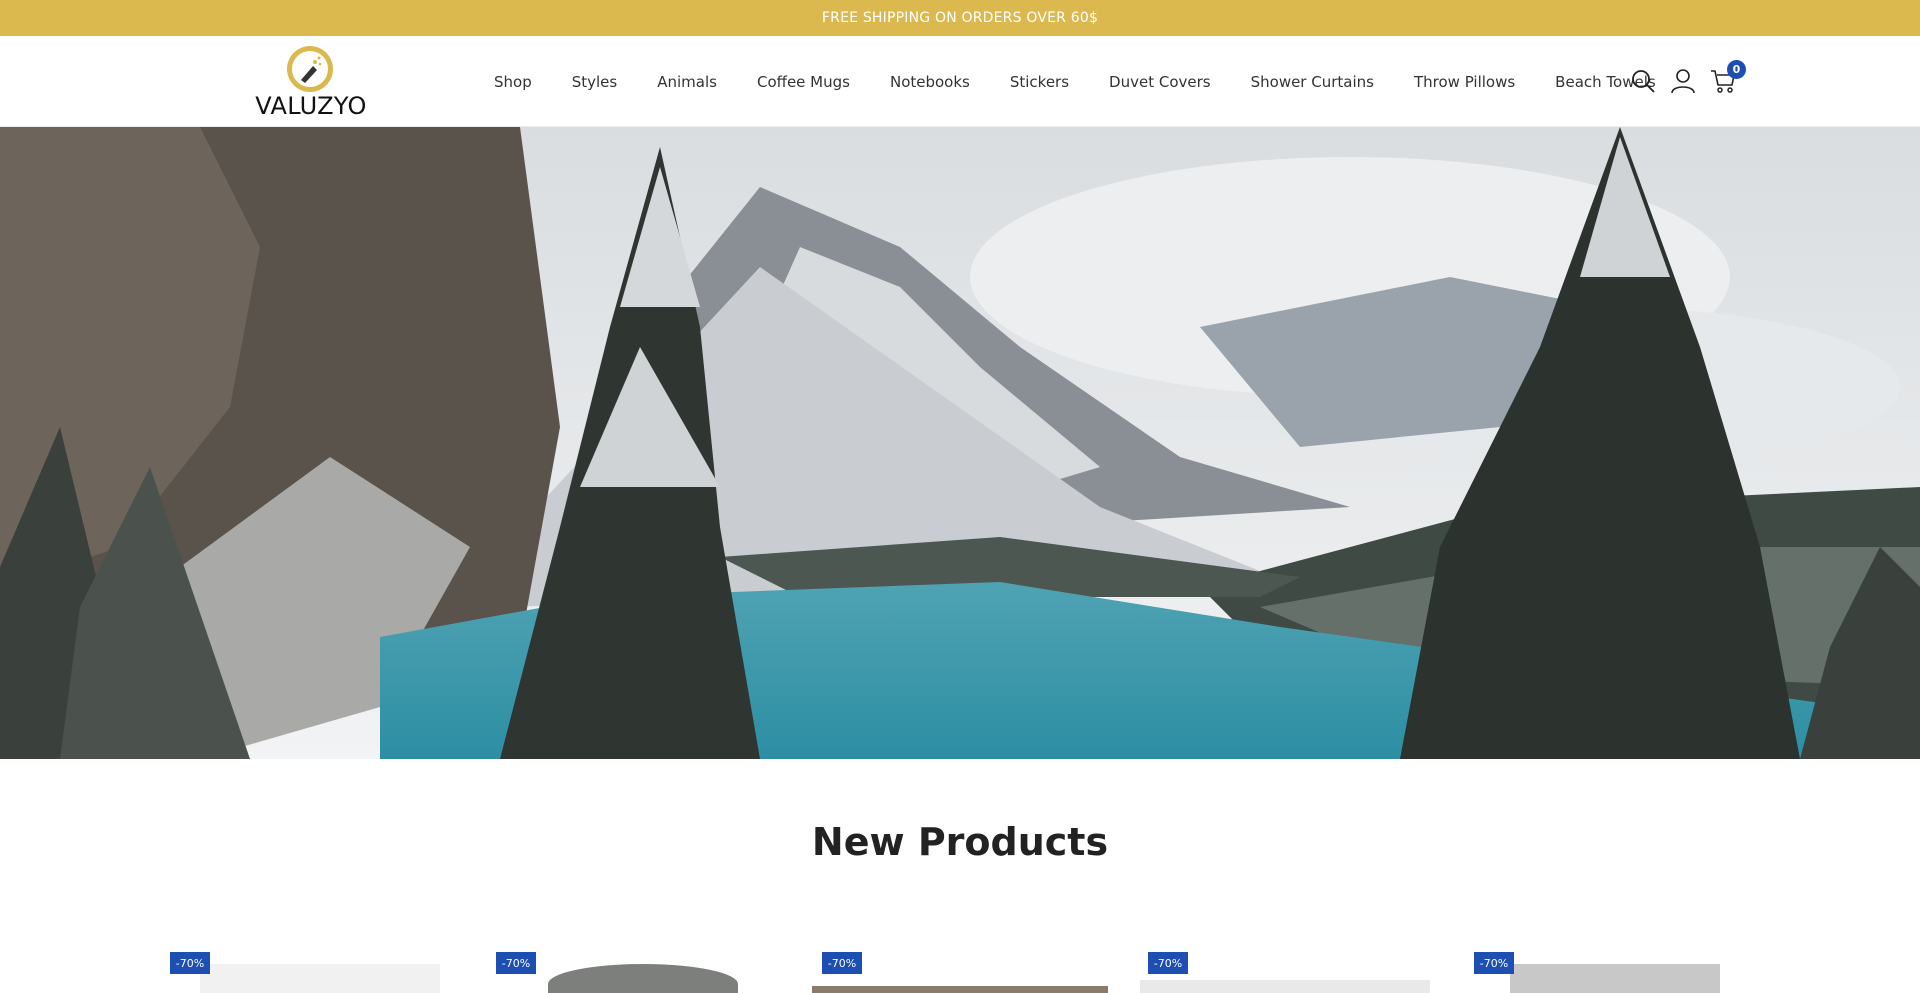 Image resolution: width=1920 pixels, height=993 pixels. What do you see at coordinates (1683, 81) in the screenshot?
I see `user-icon` at bounding box center [1683, 81].